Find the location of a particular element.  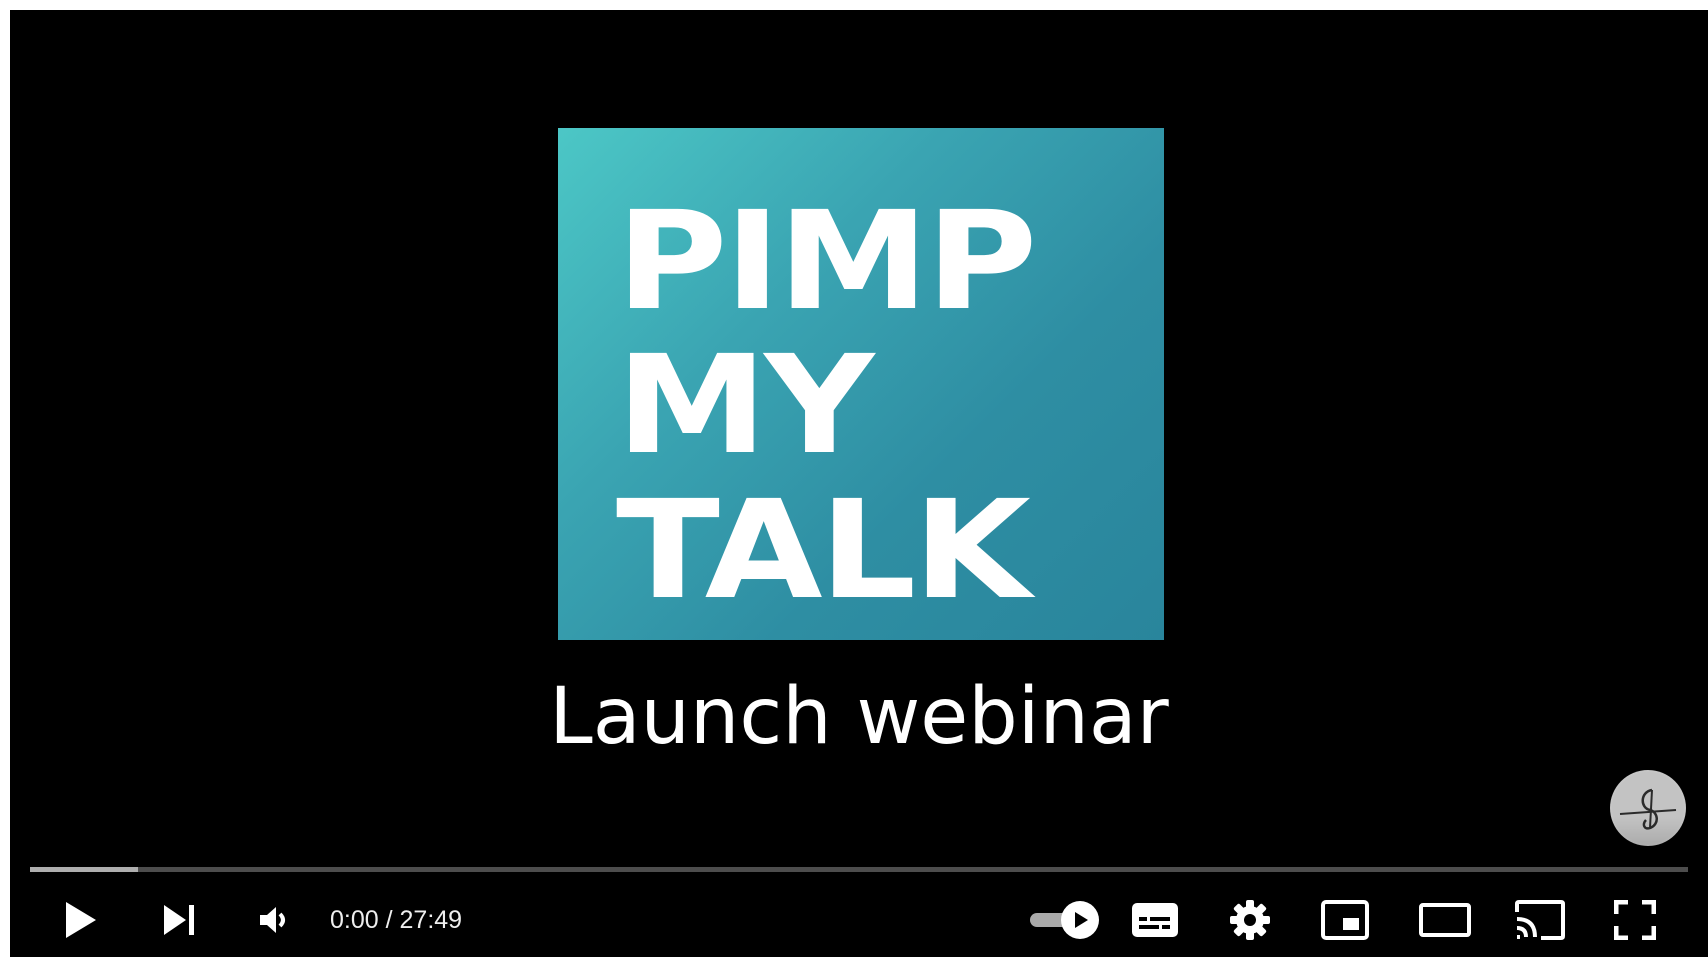

play-icon is located at coordinates (81, 920).